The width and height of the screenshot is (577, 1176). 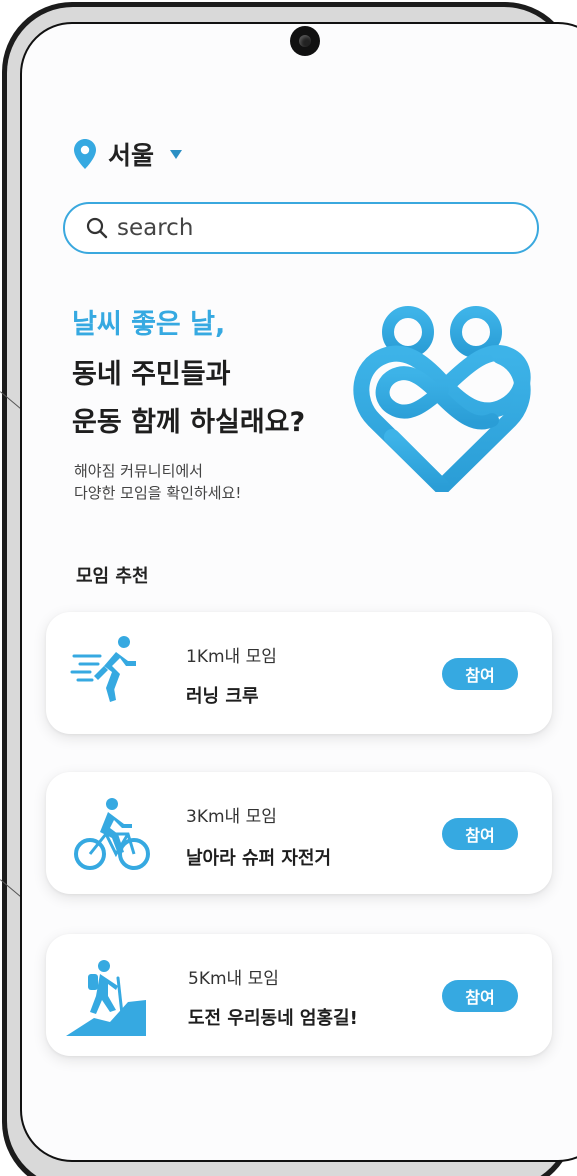 I want to click on hero-subtitle-line2: 다양한 모임을 확인하세요!, so click(x=158, y=493).